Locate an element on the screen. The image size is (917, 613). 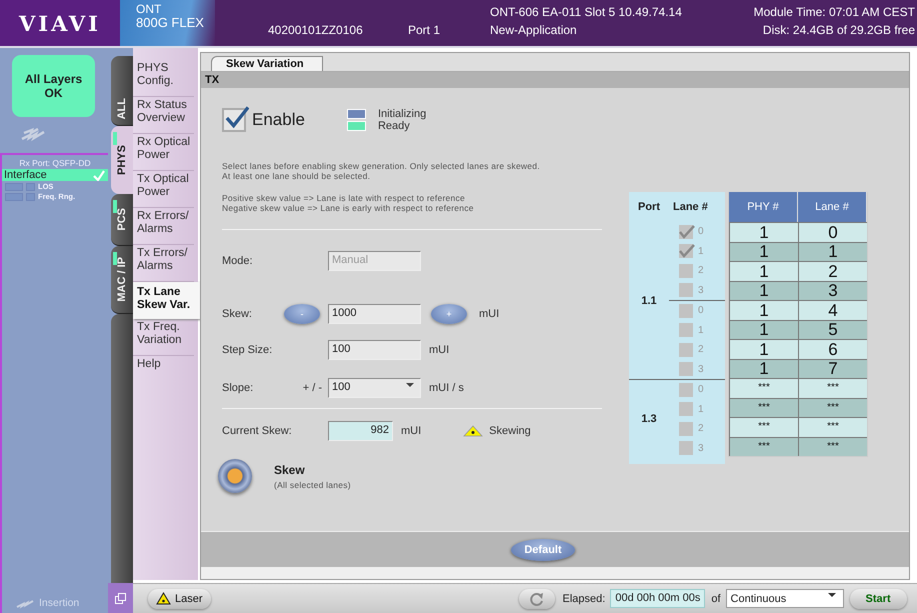
menu-item: Tx Lane Skew Var. is located at coordinates (166, 300).